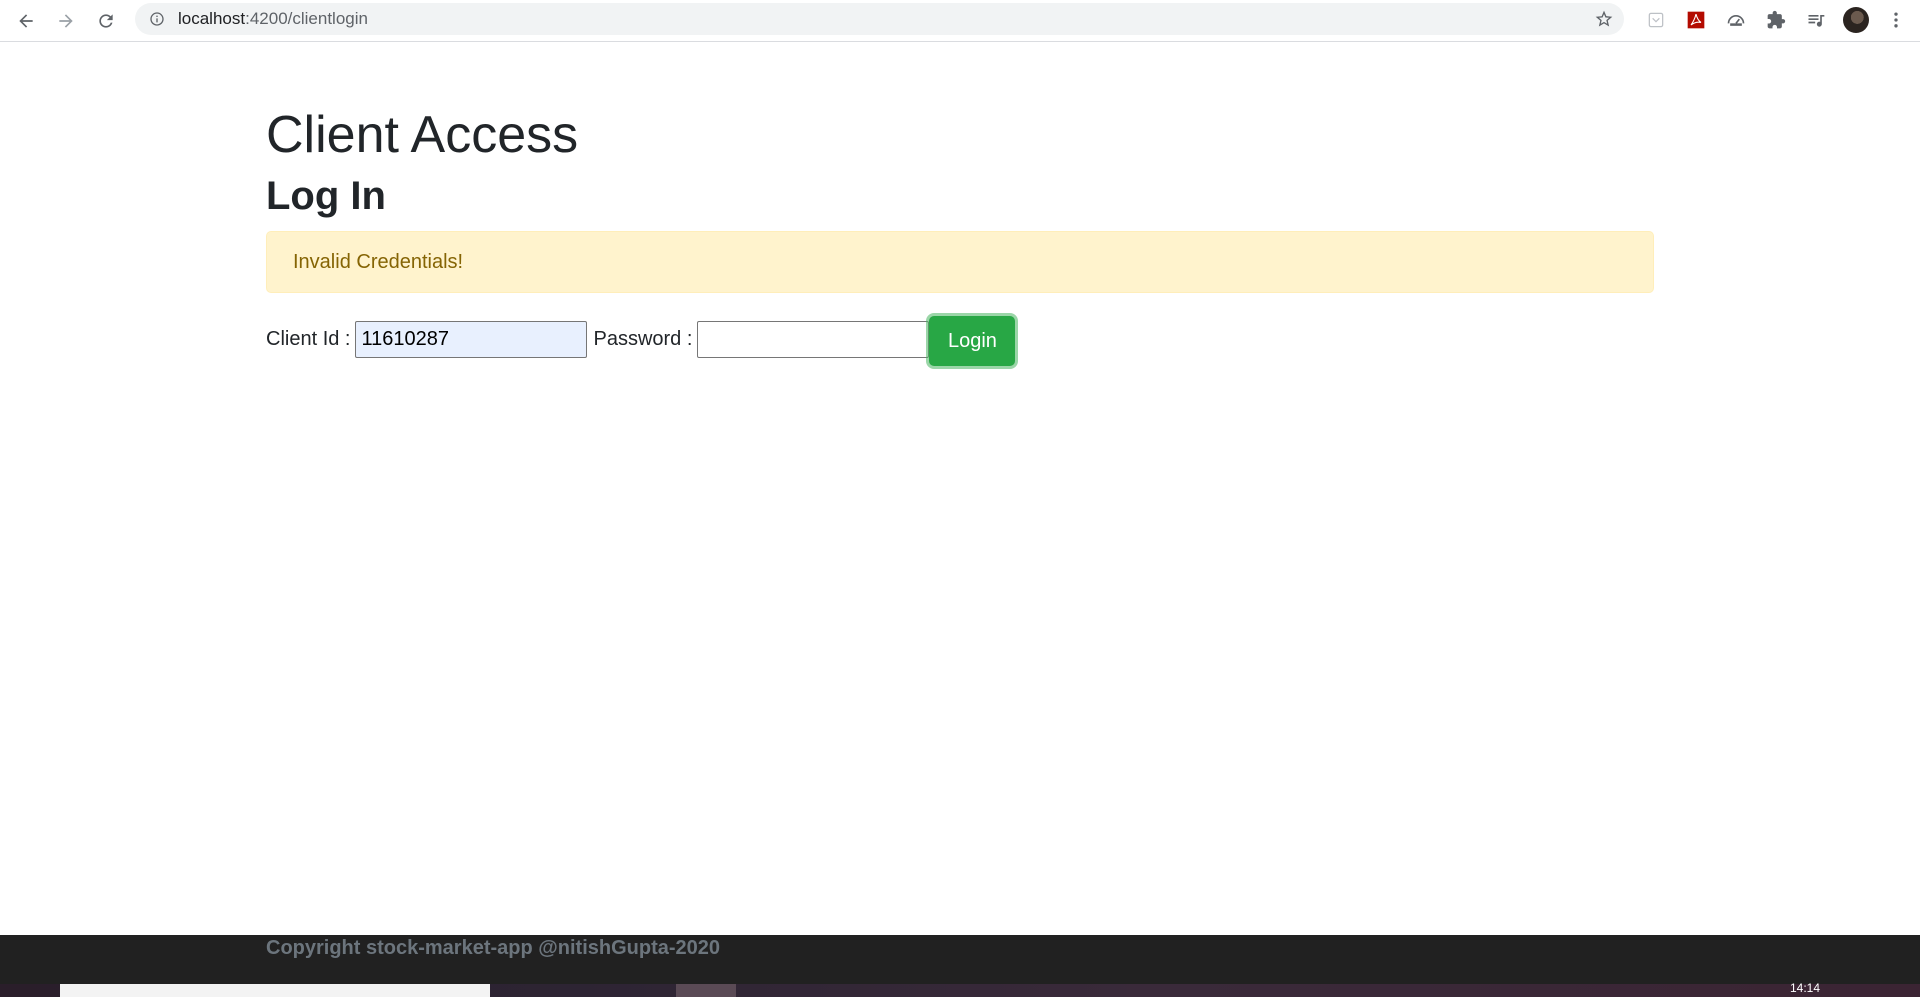 This screenshot has height=997, width=1920. I want to click on password-input, so click(813, 339).